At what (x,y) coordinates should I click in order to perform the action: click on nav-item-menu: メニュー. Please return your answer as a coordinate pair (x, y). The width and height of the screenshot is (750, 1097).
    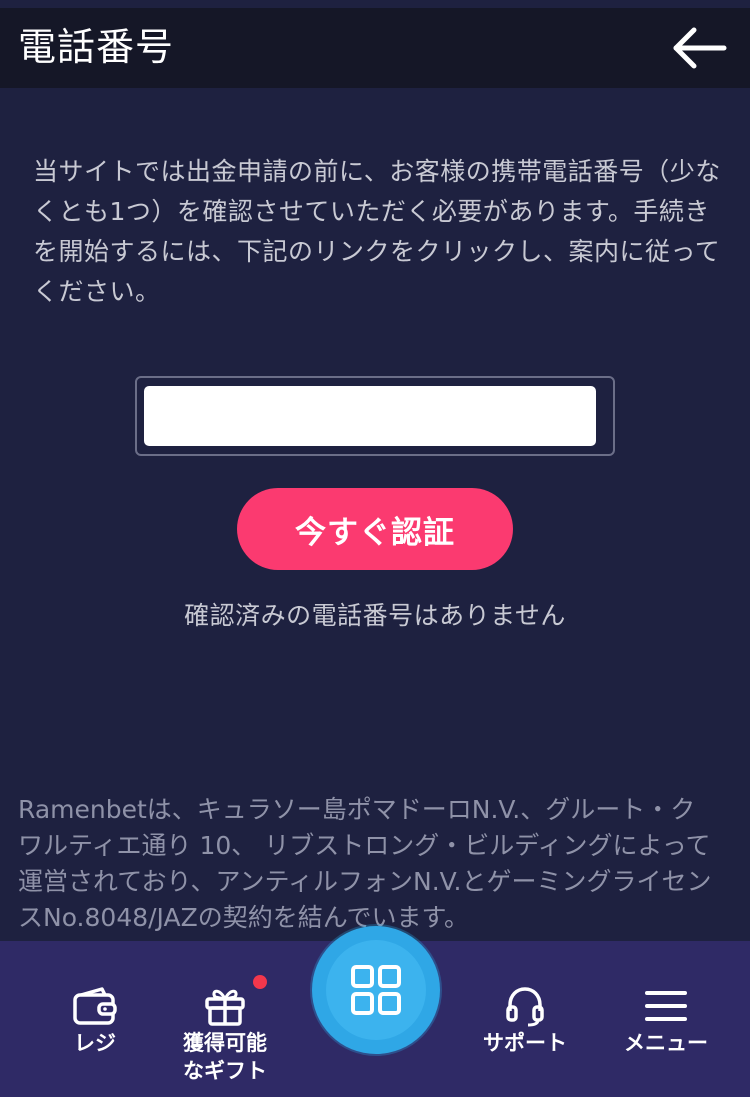
    Looking at the image, I should click on (666, 1019).